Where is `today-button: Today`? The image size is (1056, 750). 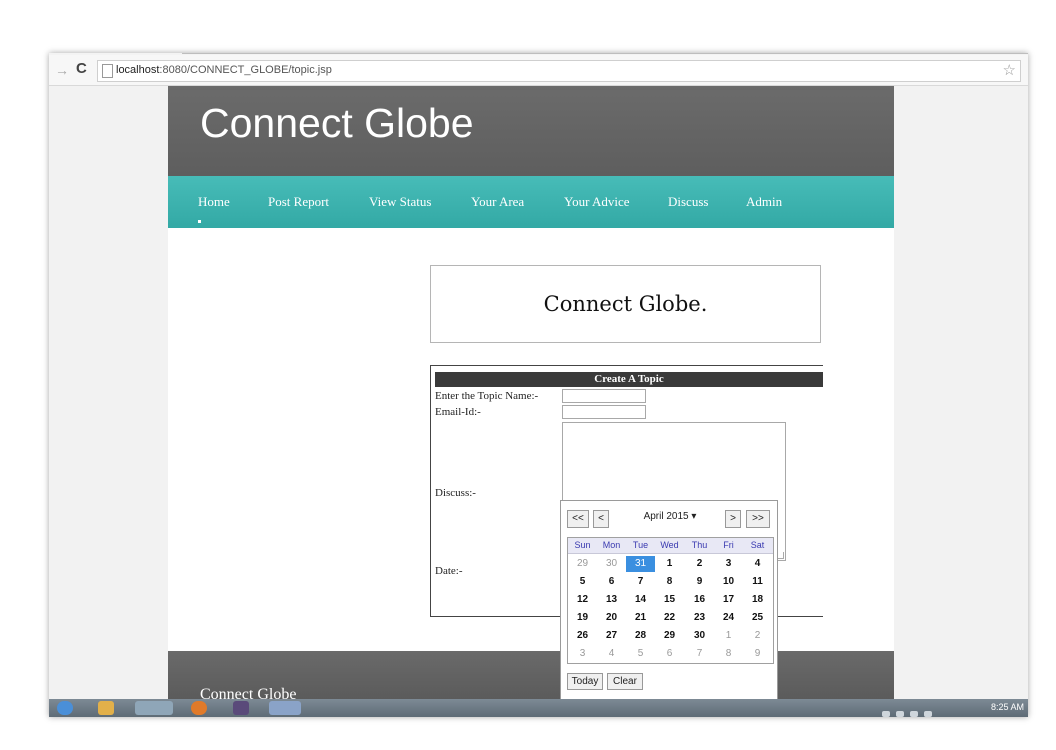
today-button: Today is located at coordinates (585, 681).